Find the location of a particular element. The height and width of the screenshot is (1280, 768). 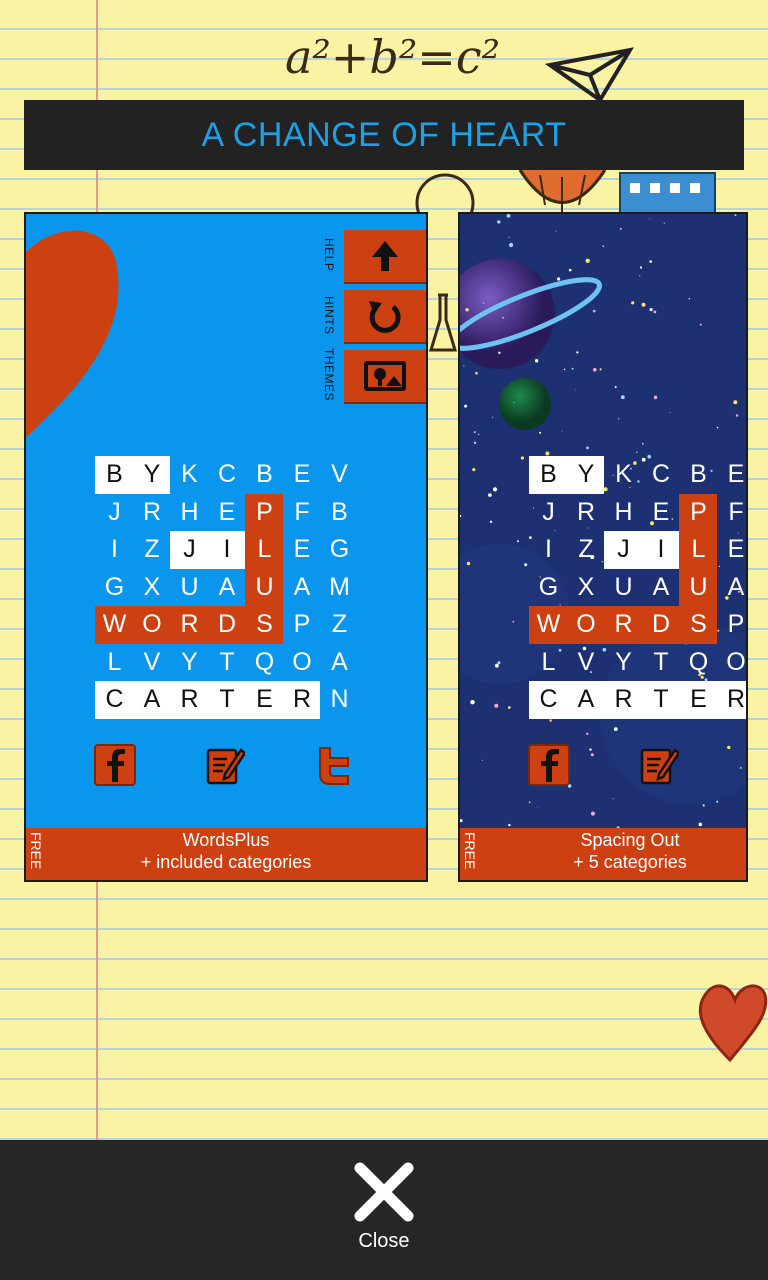

themes-button is located at coordinates (385, 376).